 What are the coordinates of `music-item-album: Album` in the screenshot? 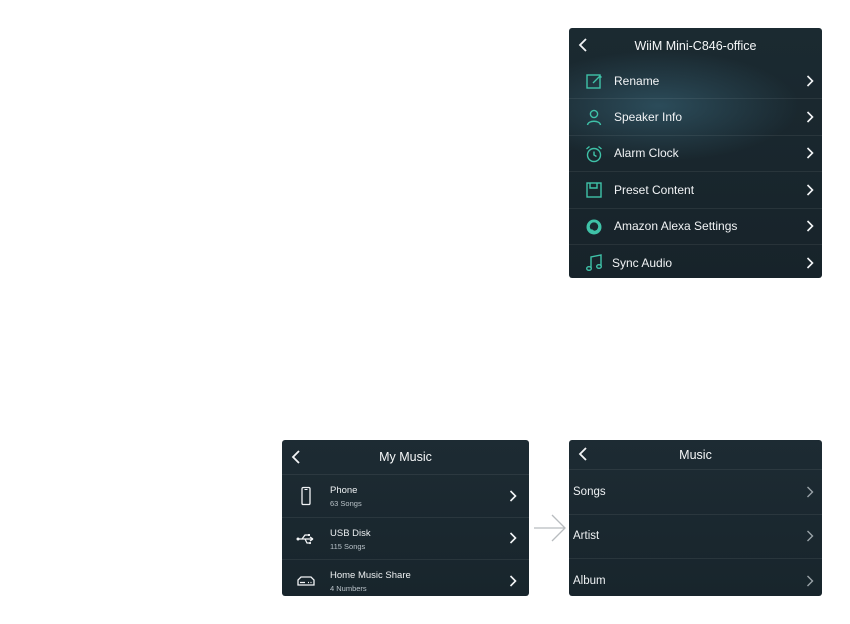 It's located at (695, 577).